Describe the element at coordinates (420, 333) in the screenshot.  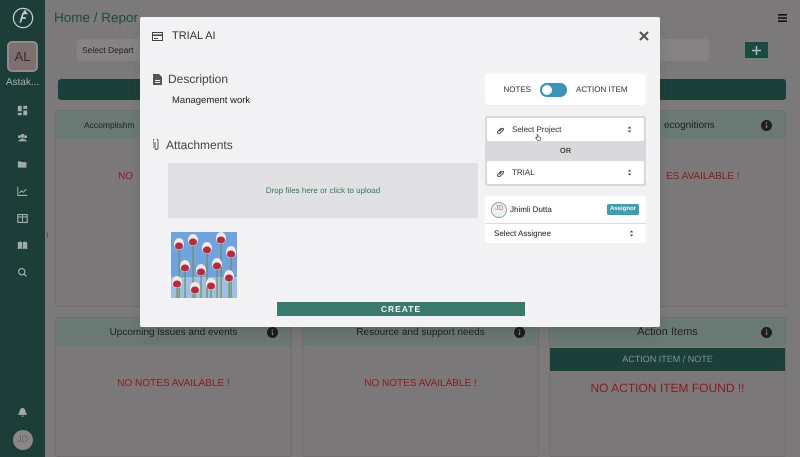
I see `card-title: Resource and support needs` at that location.